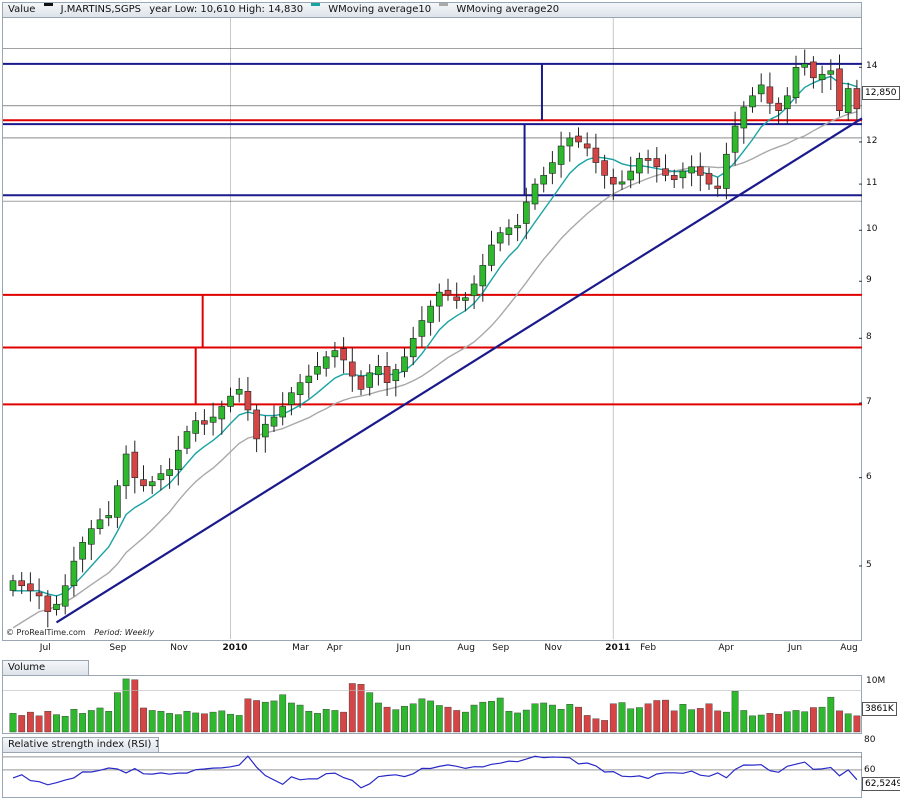 This screenshot has height=800, width=900. Describe the element at coordinates (22, 9) in the screenshot. I see `value-label: Value` at that location.